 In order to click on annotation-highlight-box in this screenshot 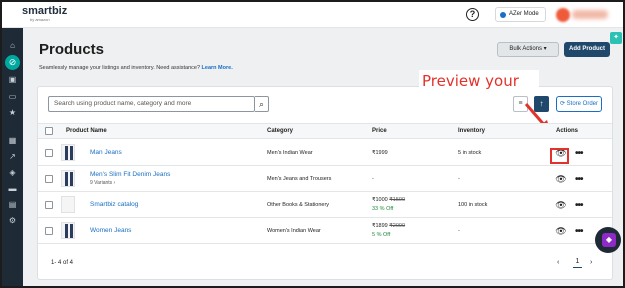, I will do `click(559, 156)`.